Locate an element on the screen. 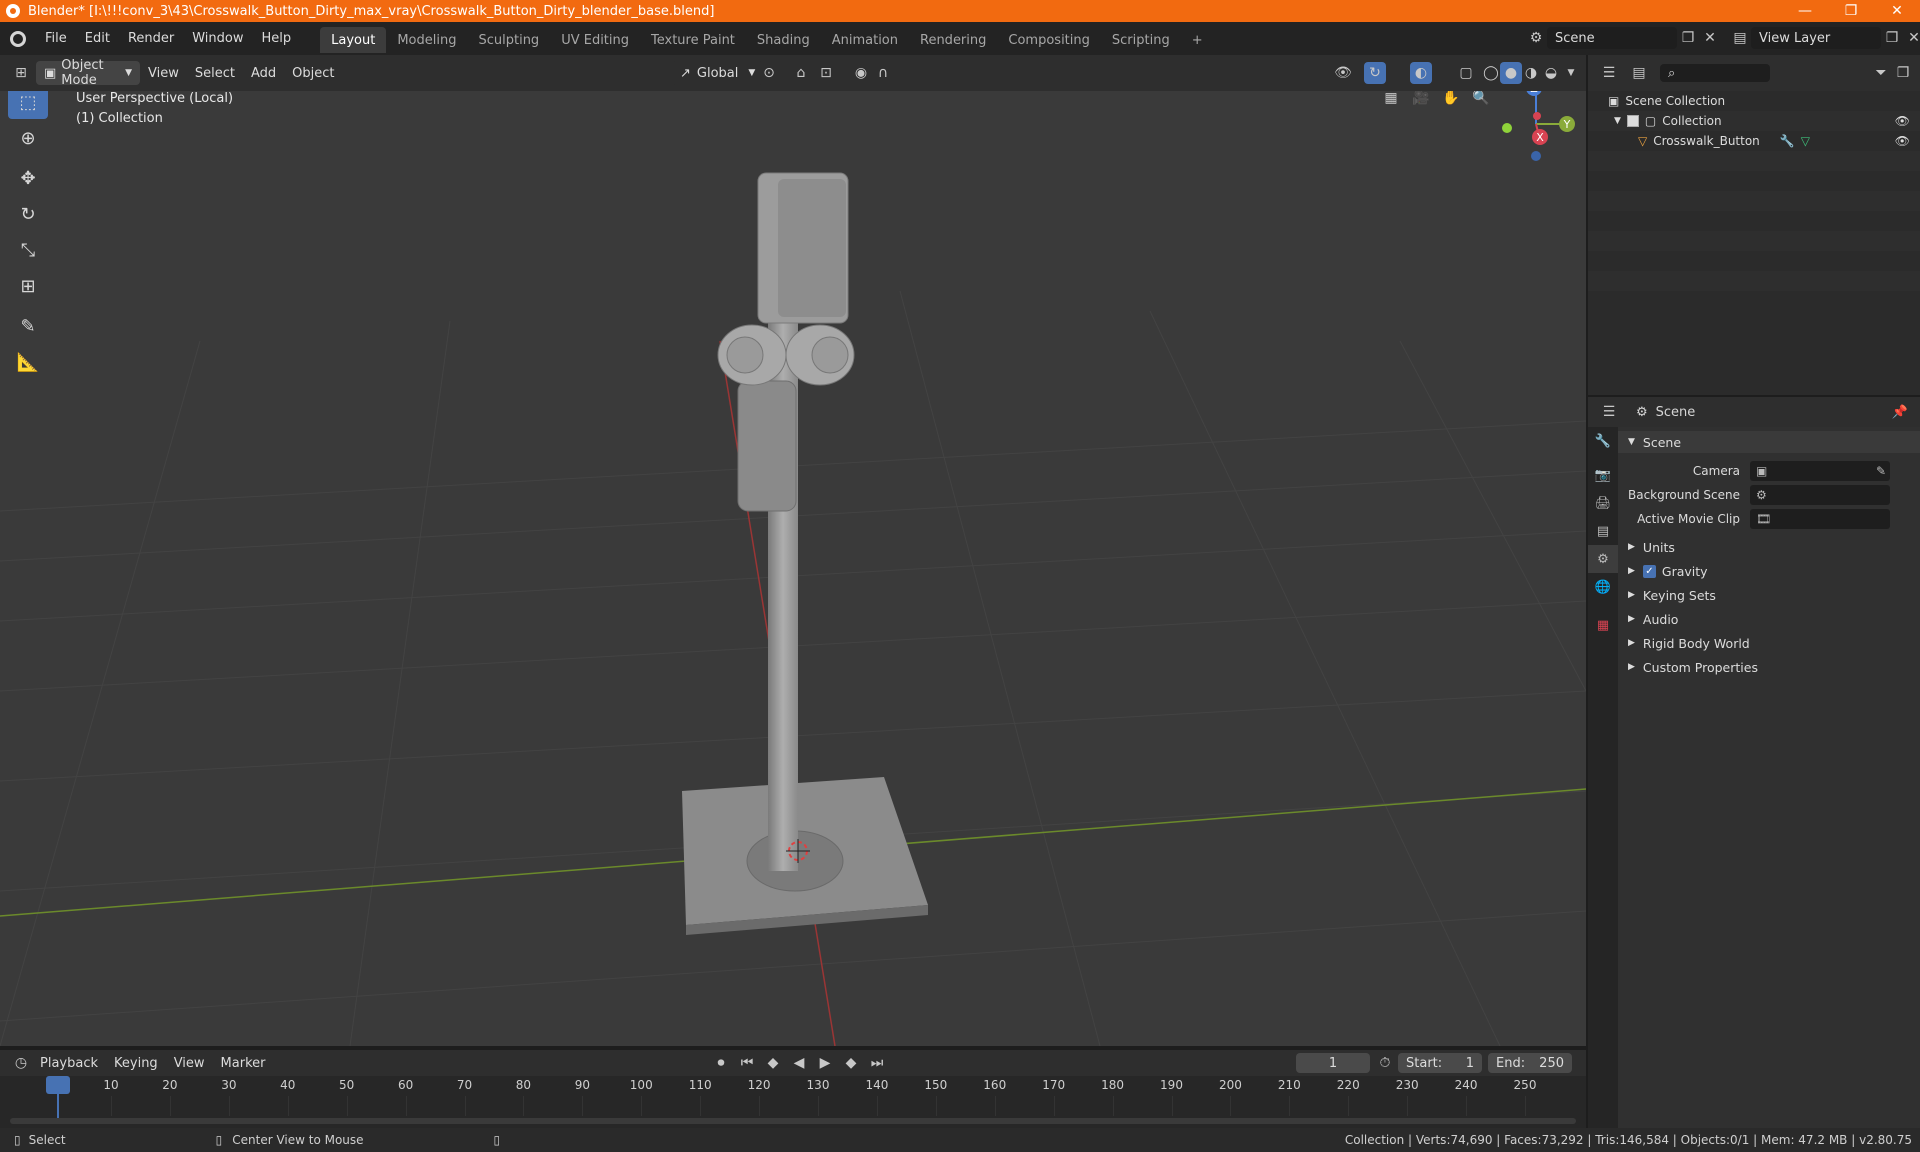 This screenshot has width=1920, height=1152. close-button: ✕ is located at coordinates (1897, 11).